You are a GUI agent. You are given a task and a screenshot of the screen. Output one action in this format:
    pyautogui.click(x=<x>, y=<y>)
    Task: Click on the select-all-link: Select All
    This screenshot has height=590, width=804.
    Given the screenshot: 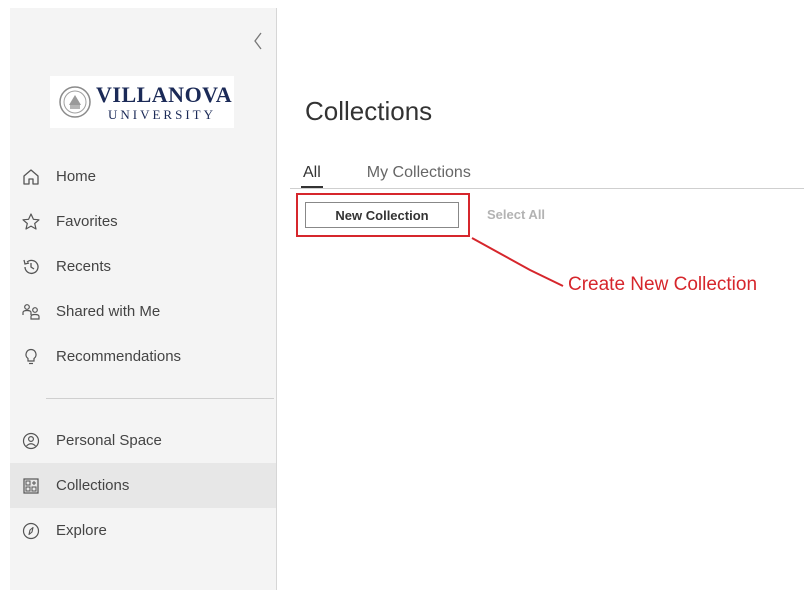 What is the action you would take?
    pyautogui.click(x=516, y=214)
    